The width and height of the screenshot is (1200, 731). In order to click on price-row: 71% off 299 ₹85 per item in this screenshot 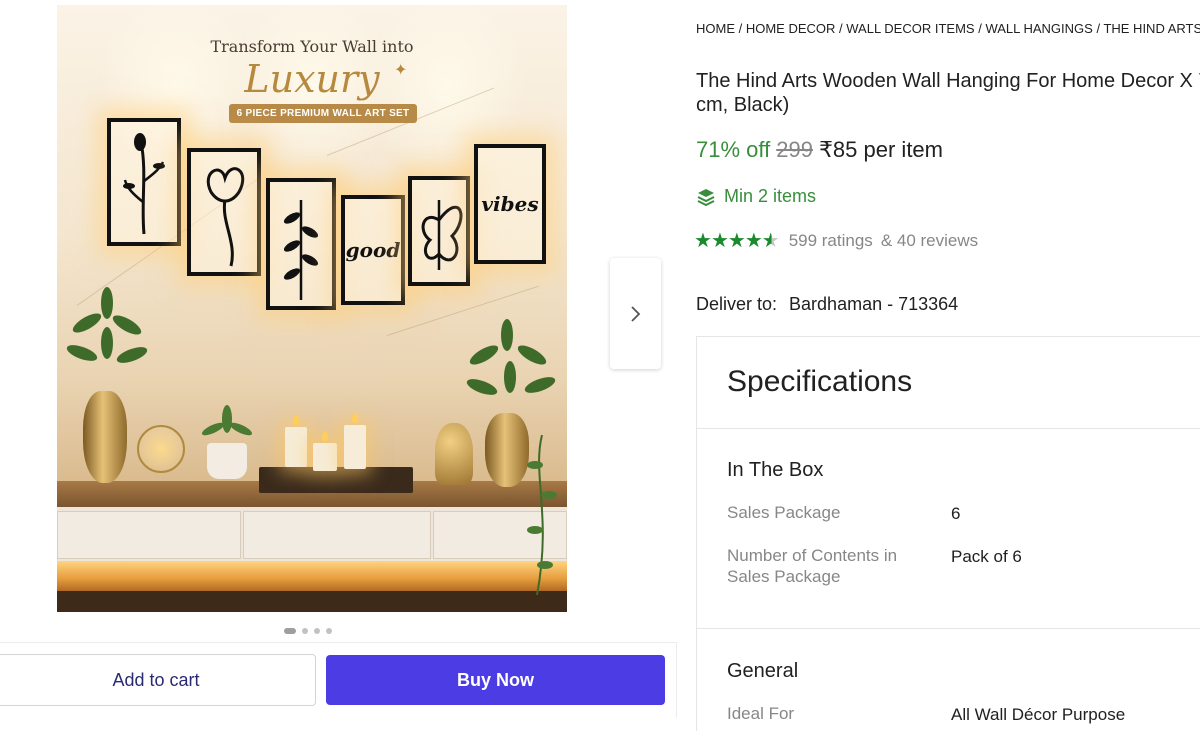, I will do `click(819, 150)`.